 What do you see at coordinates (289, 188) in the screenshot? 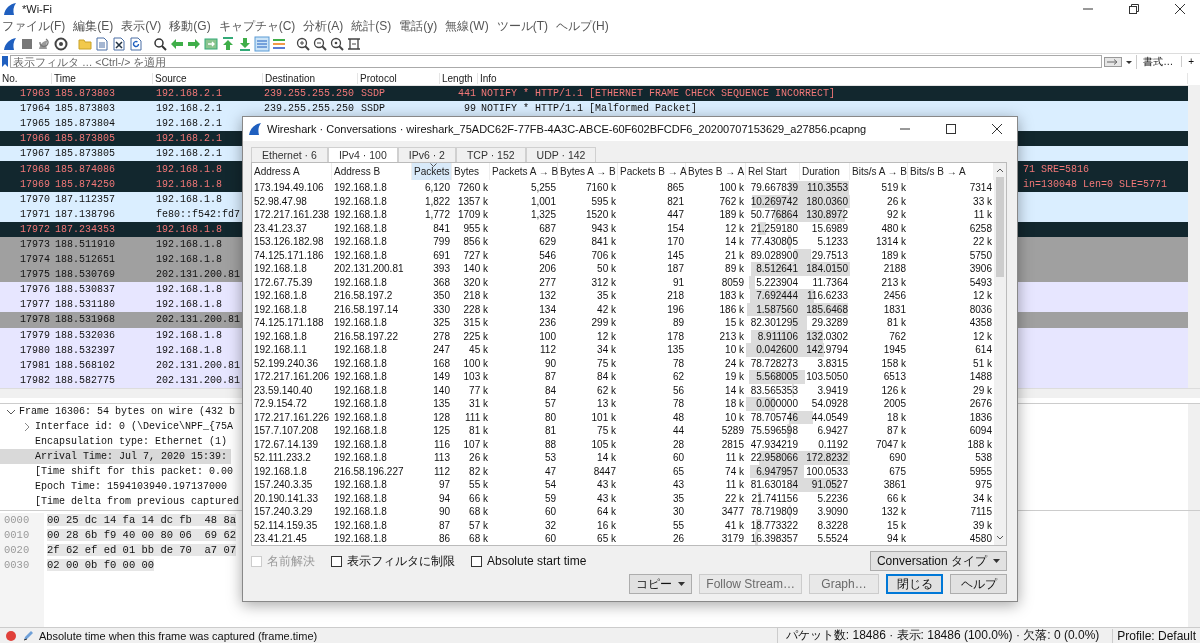
I see `table-cell-text: 173.194.49.106` at bounding box center [289, 188].